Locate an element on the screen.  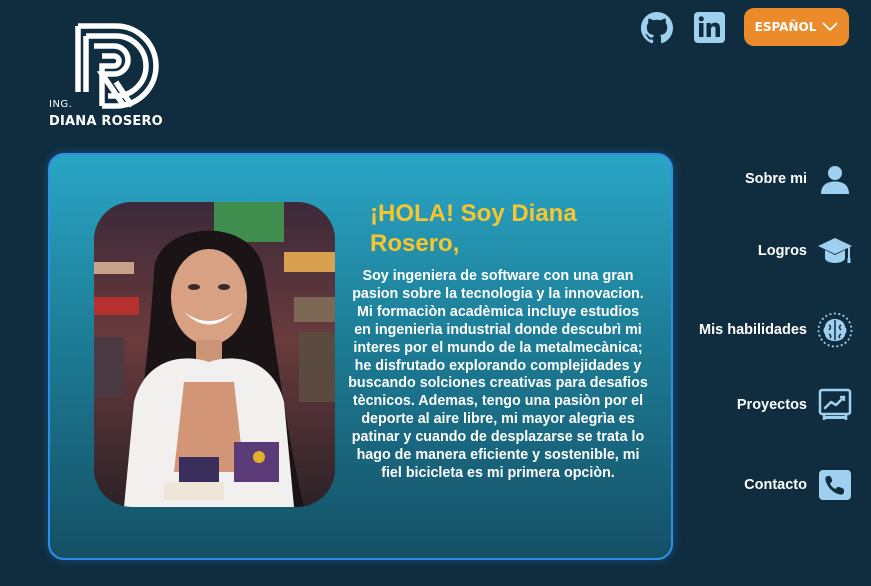
github-link is located at coordinates (657, 28).